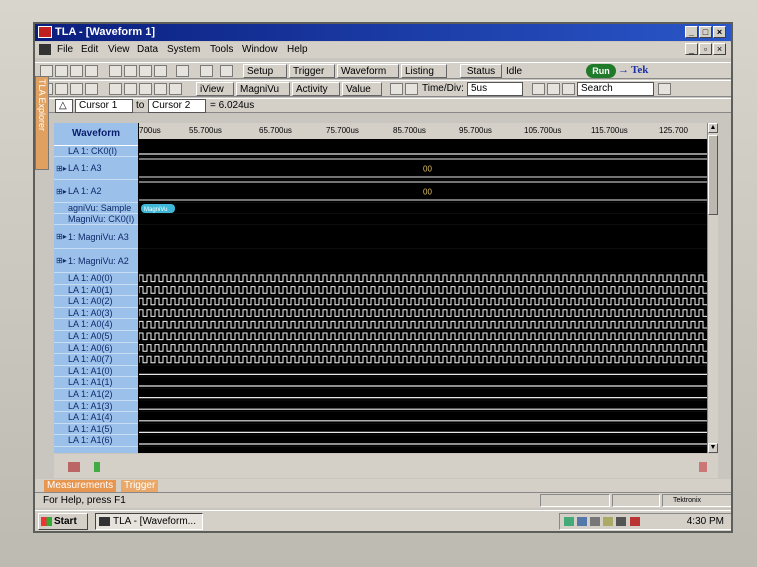  Describe the element at coordinates (115, 71) in the screenshot. I see `system-icon` at that location.